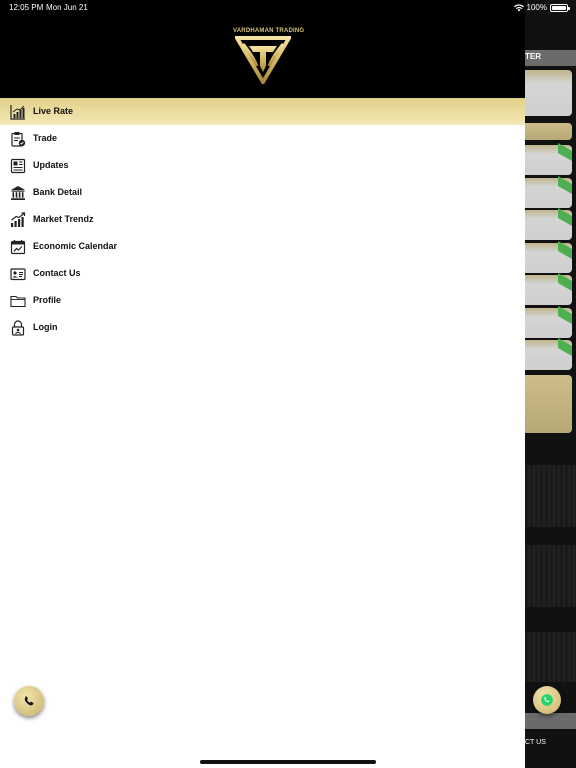 The width and height of the screenshot is (576, 768). I want to click on brand-logo: VARDHAMAN TRADING, so click(269, 56).